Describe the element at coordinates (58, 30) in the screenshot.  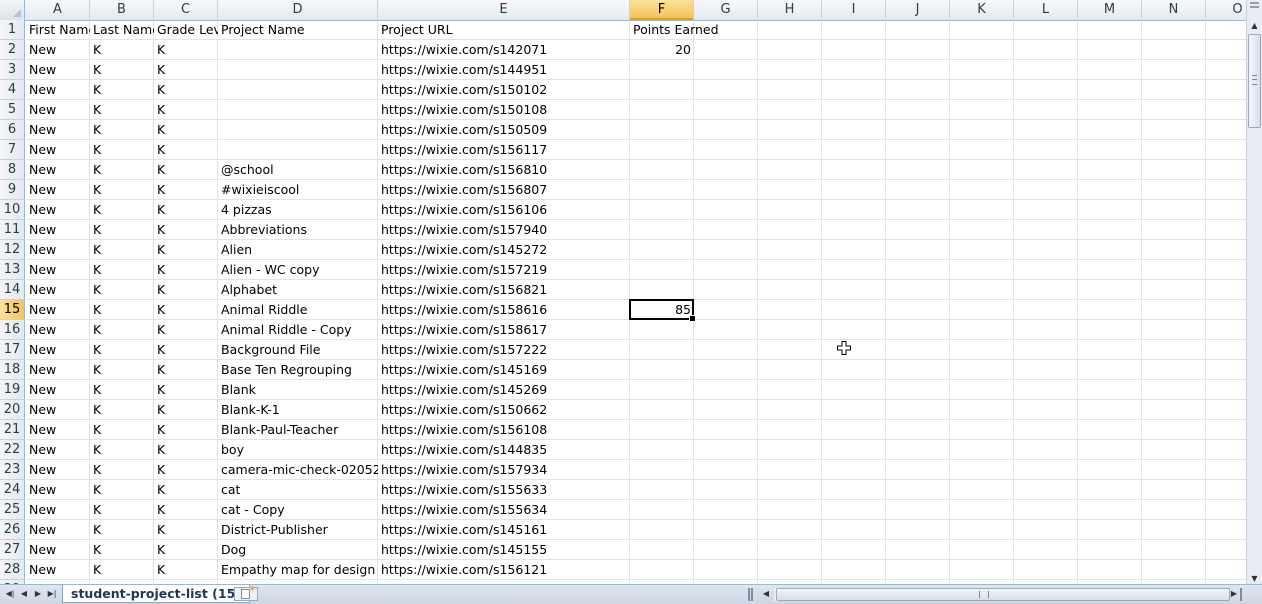
I see `first-name-header: First Name` at that location.